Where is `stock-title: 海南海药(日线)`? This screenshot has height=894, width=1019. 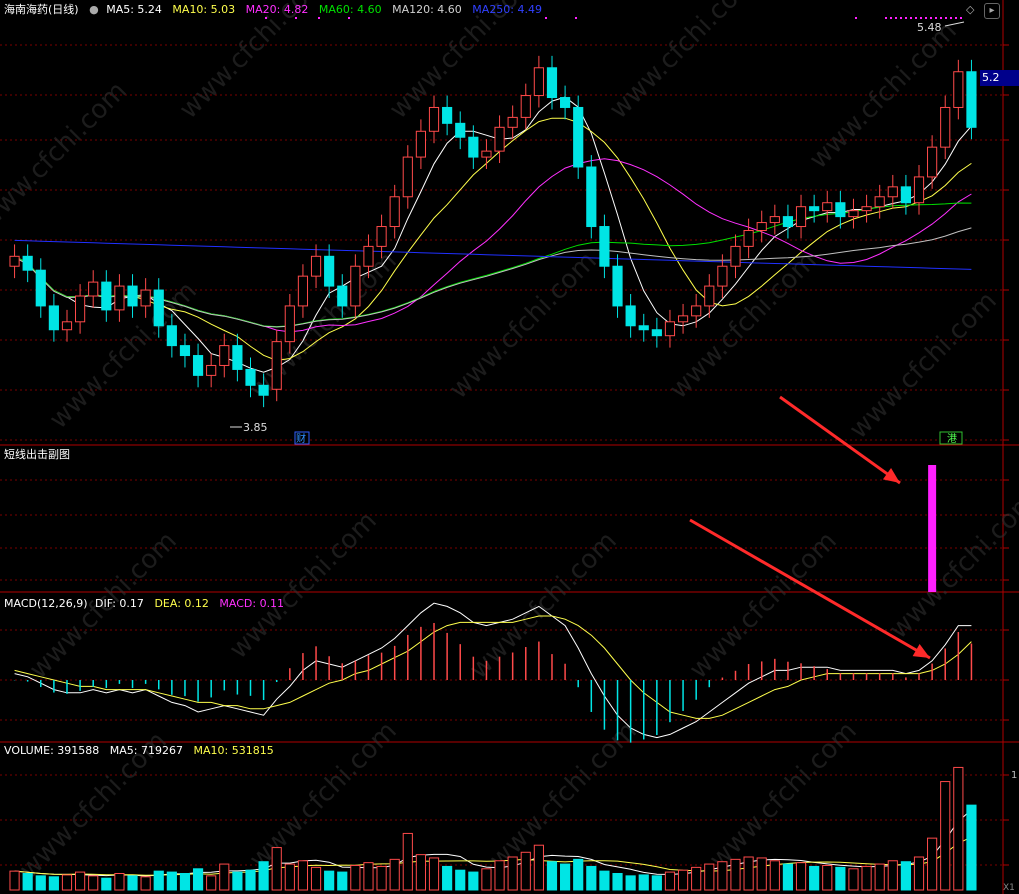
stock-title: 海南海药(日线) is located at coordinates (41, 9).